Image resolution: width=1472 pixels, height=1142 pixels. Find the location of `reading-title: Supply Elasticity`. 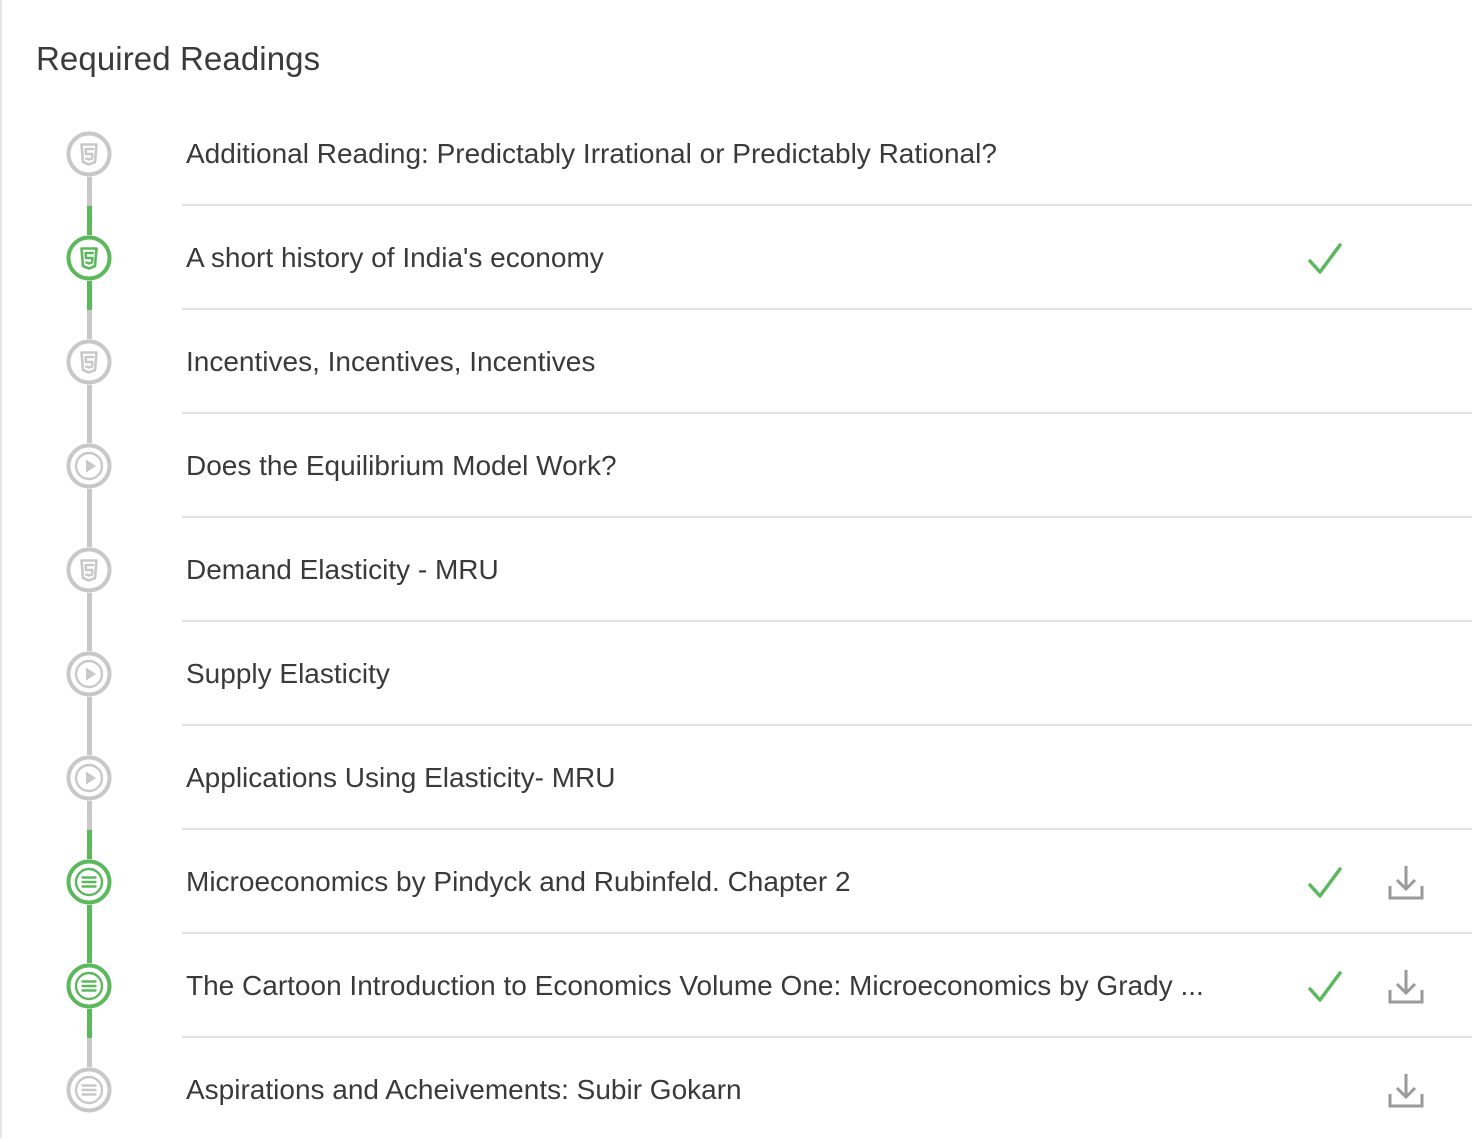

reading-title: Supply Elasticity is located at coordinates (288, 674).